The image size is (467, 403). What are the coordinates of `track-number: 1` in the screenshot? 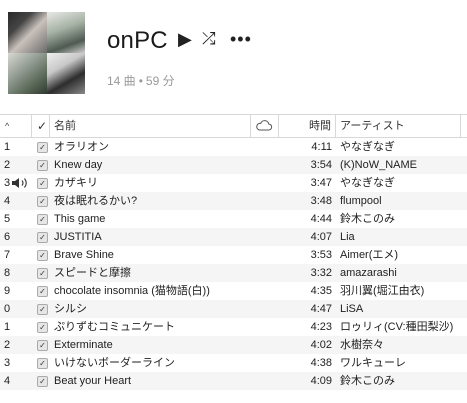 It's located at (7, 147).